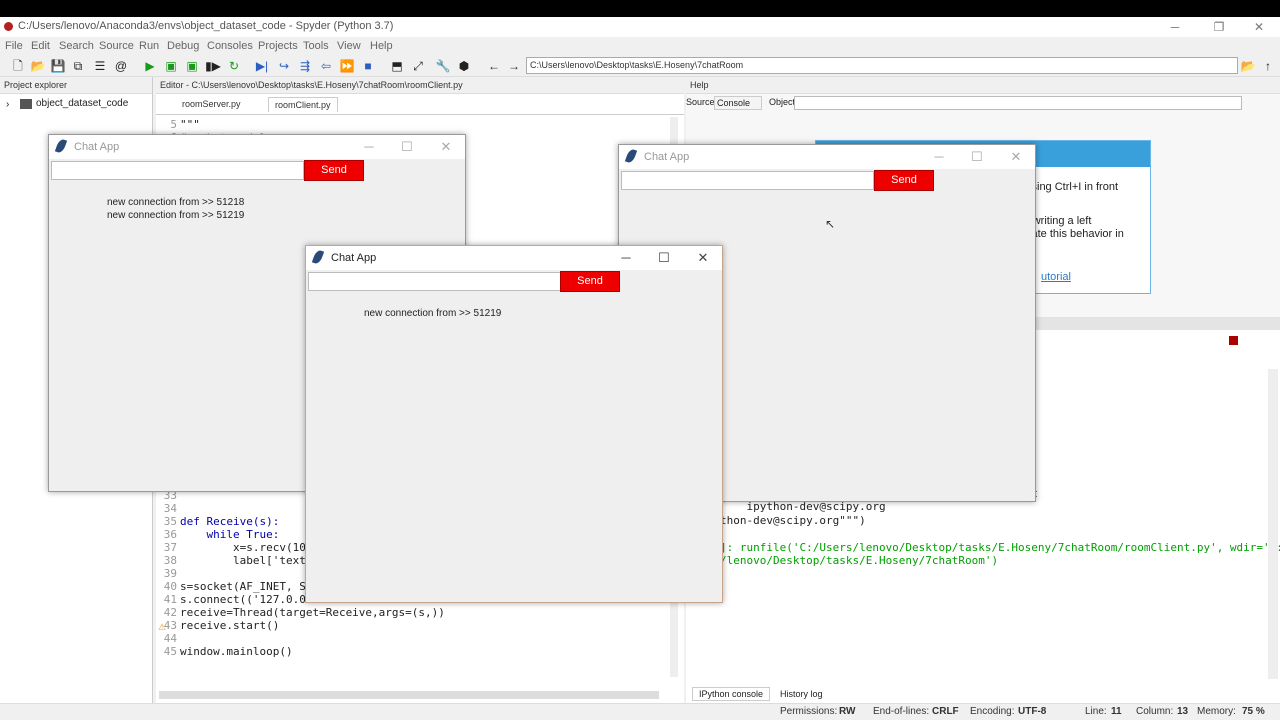 This screenshot has height=720, width=1280. Describe the element at coordinates (162, 627) in the screenshot. I see `warning-icon: ⚠` at that location.